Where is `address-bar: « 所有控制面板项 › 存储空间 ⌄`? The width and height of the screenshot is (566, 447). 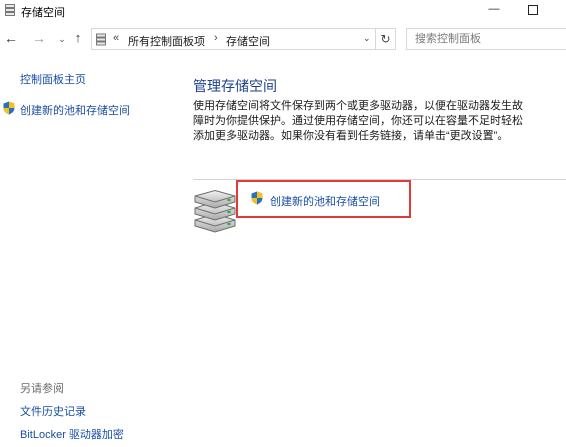
address-bar: « 所有控制面板项 › 存储空间 ⌄ is located at coordinates (233, 39).